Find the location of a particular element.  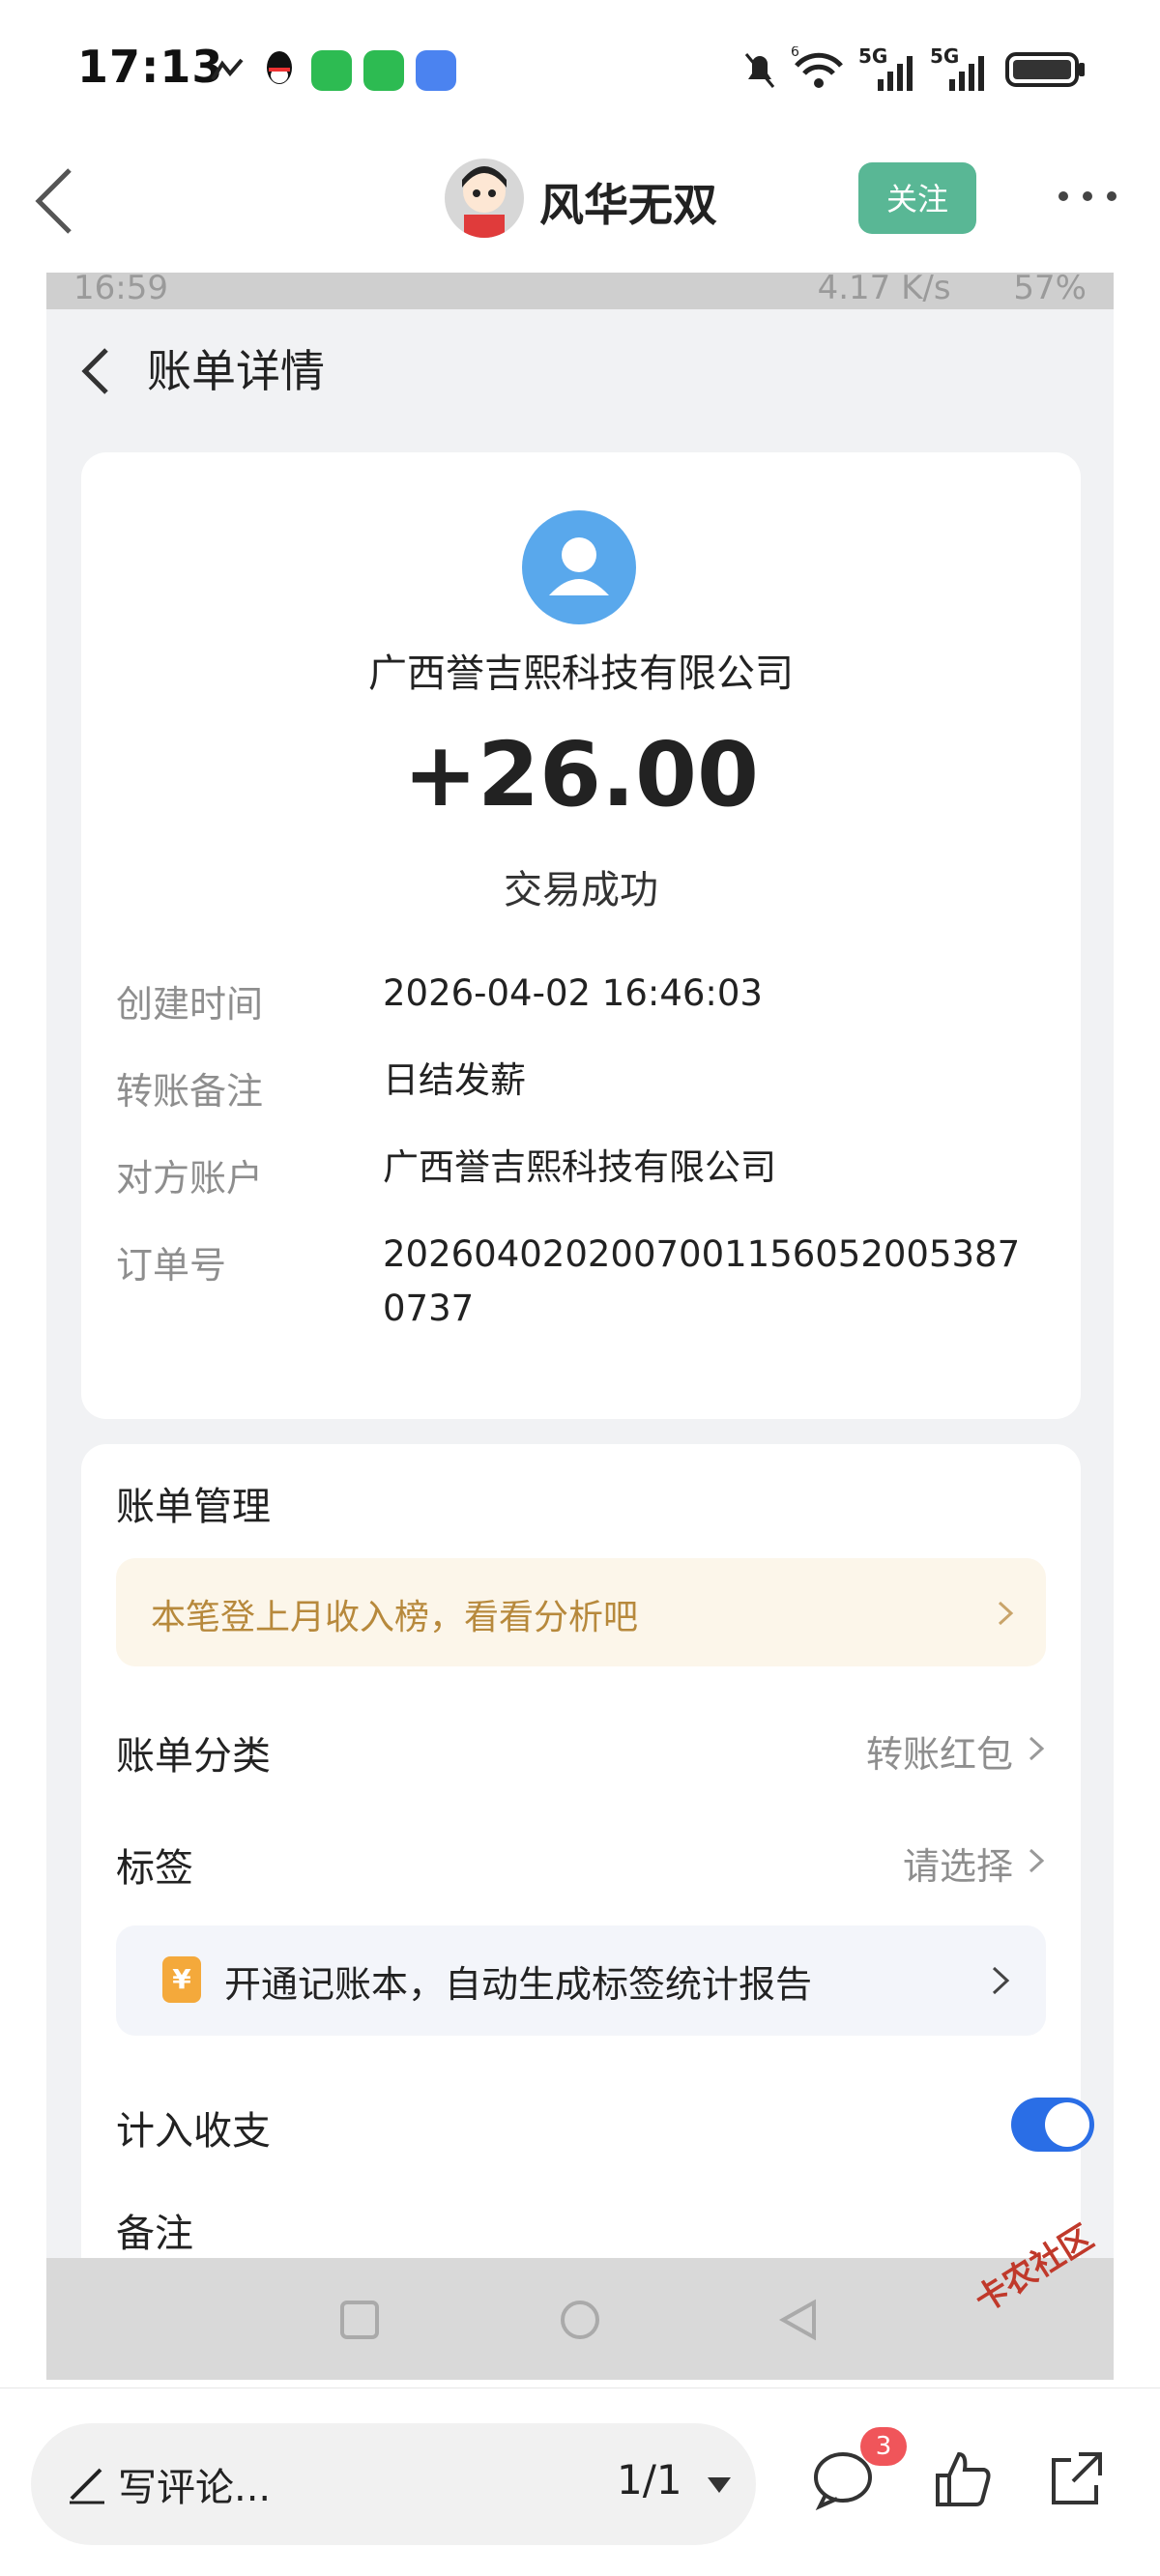

back-icon is located at coordinates (56, 201).